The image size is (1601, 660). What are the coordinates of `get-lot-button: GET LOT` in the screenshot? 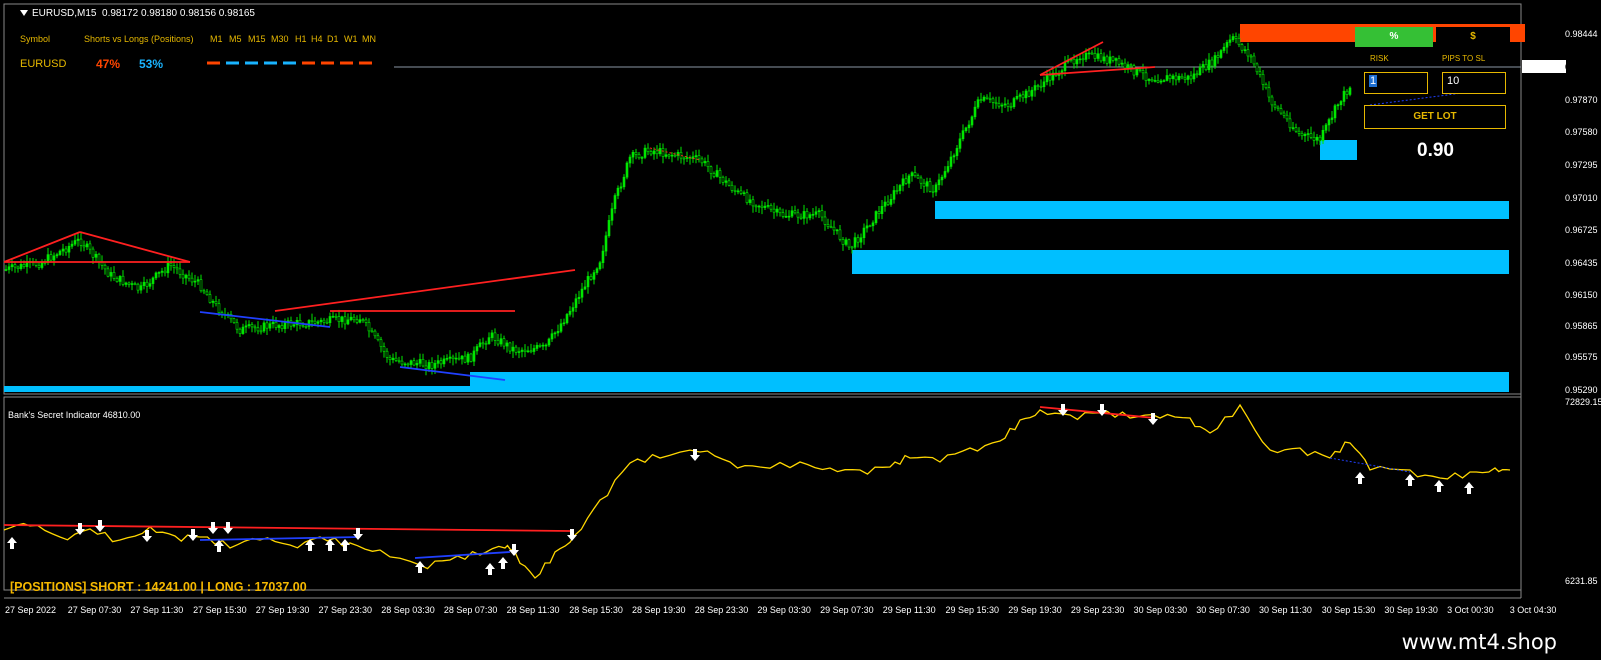 It's located at (1435, 117).